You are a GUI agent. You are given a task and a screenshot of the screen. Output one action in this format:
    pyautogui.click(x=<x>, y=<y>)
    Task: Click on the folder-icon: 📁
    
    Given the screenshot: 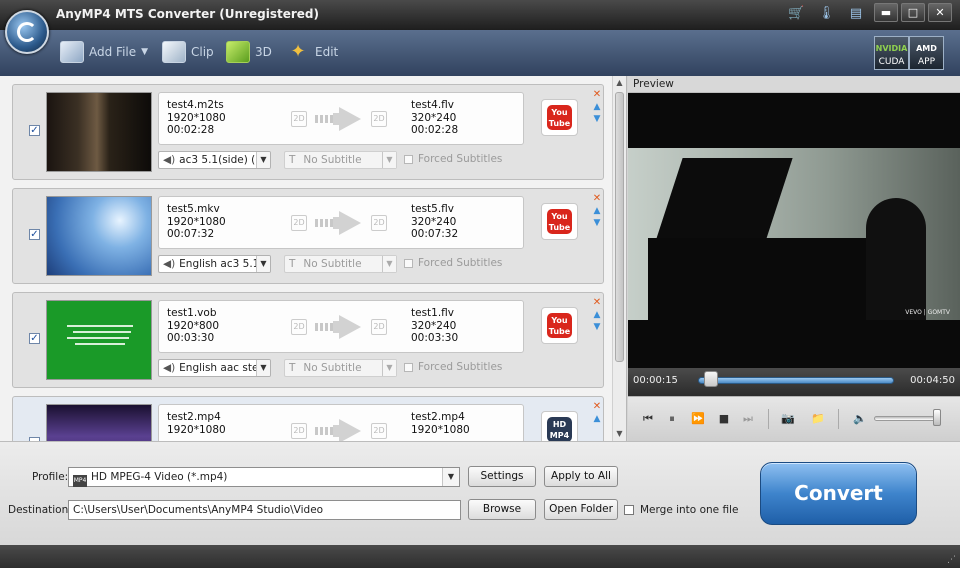 What is the action you would take?
    pyautogui.click(x=818, y=419)
    